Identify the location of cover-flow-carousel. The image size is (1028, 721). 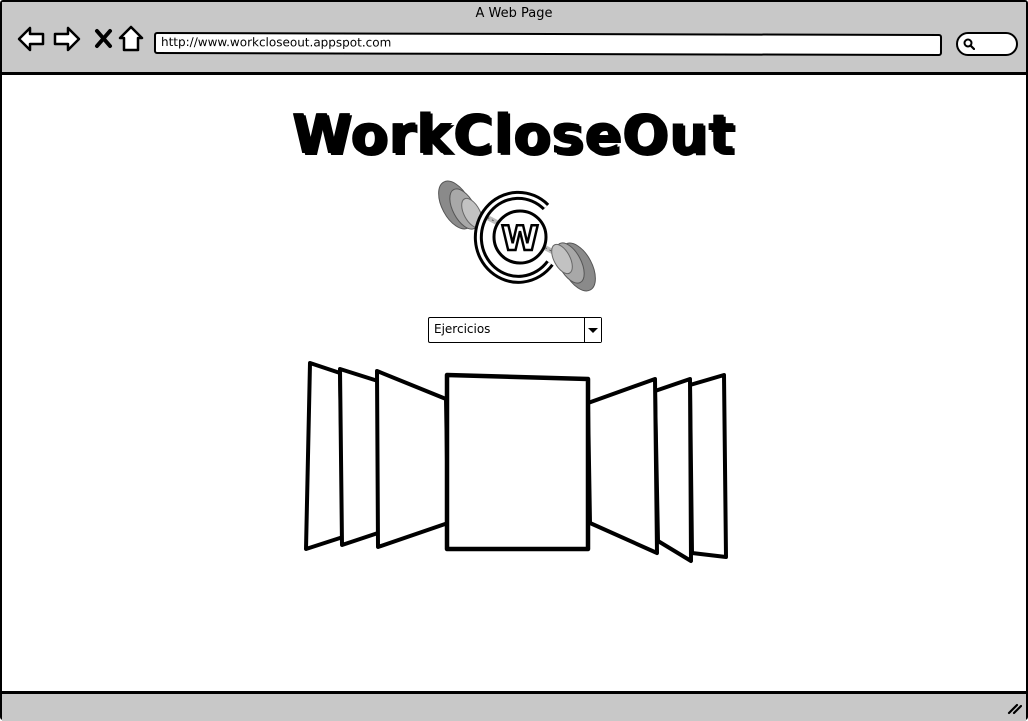
(518, 460).